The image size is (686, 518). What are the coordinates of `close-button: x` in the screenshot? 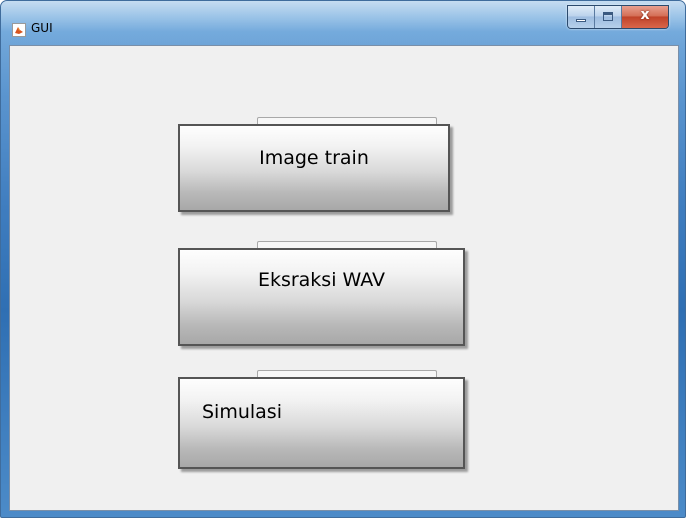 It's located at (645, 17).